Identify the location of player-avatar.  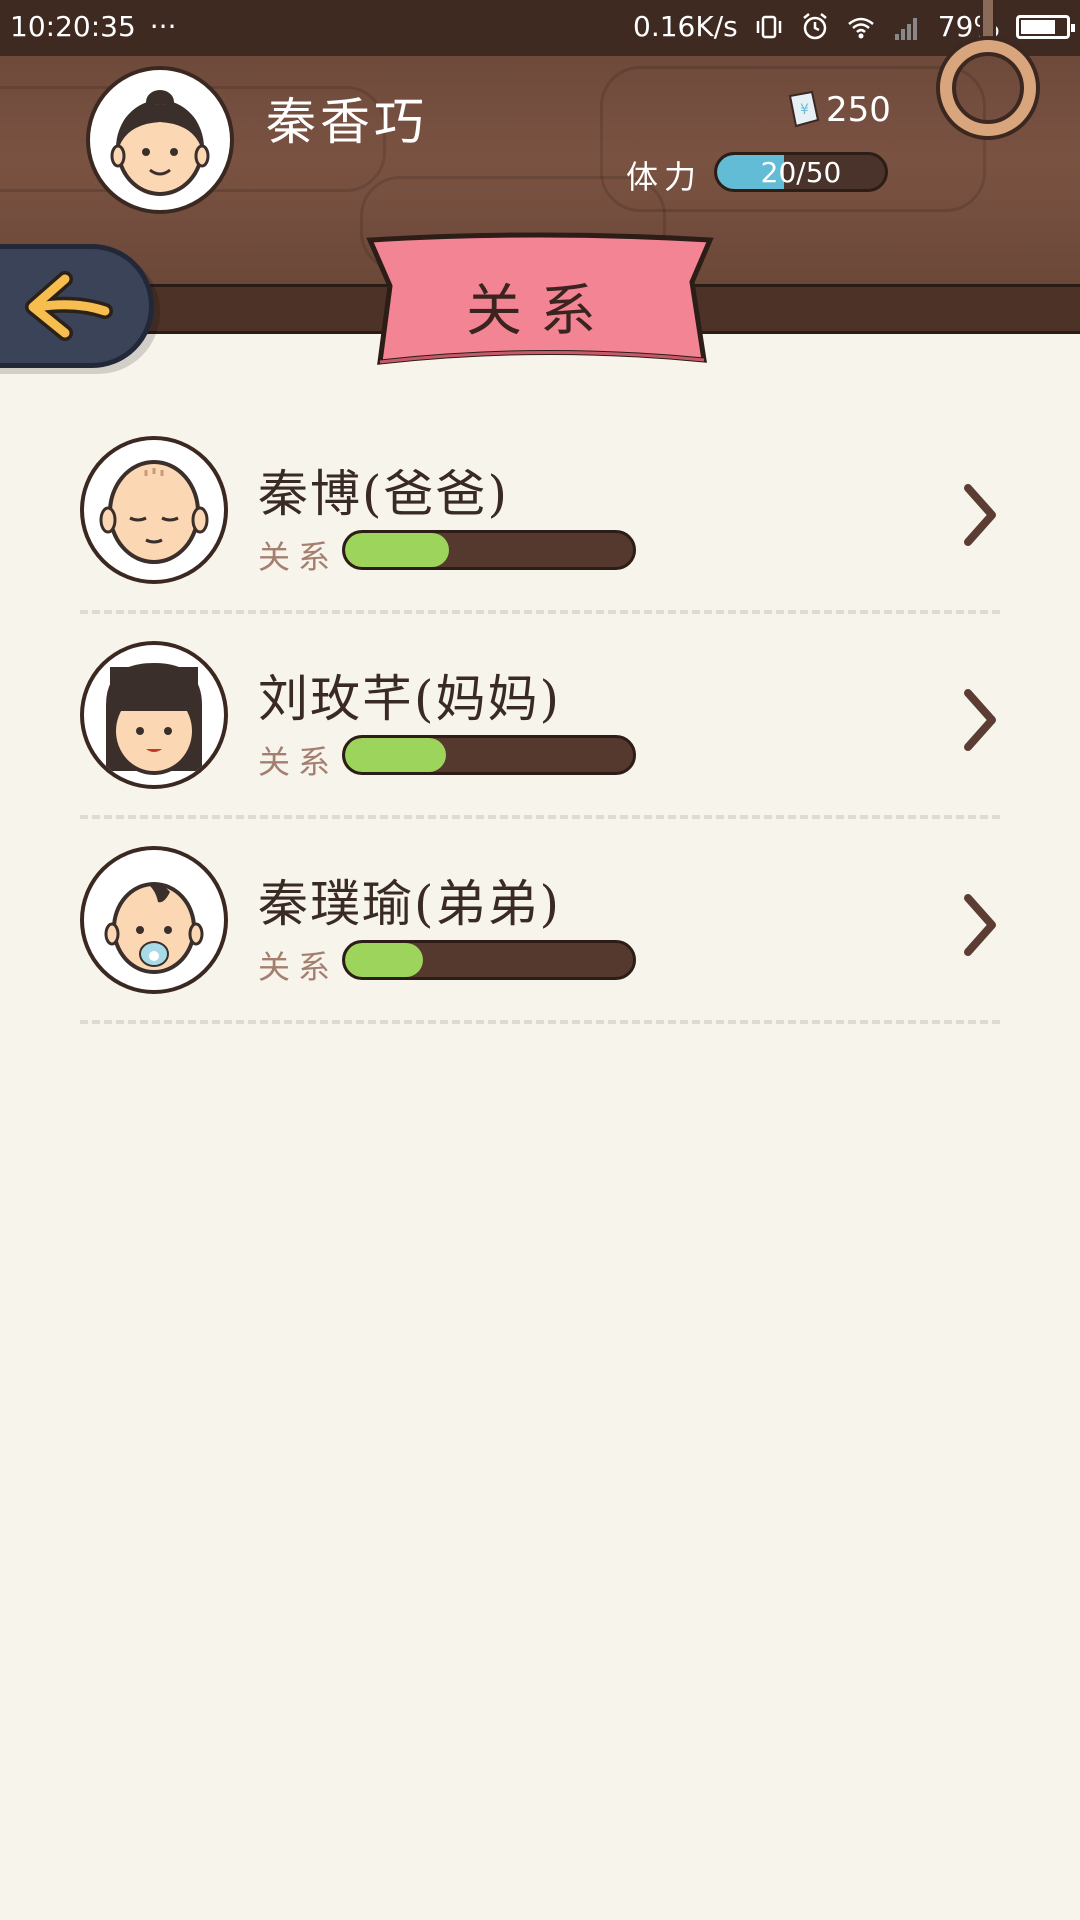
(160, 140).